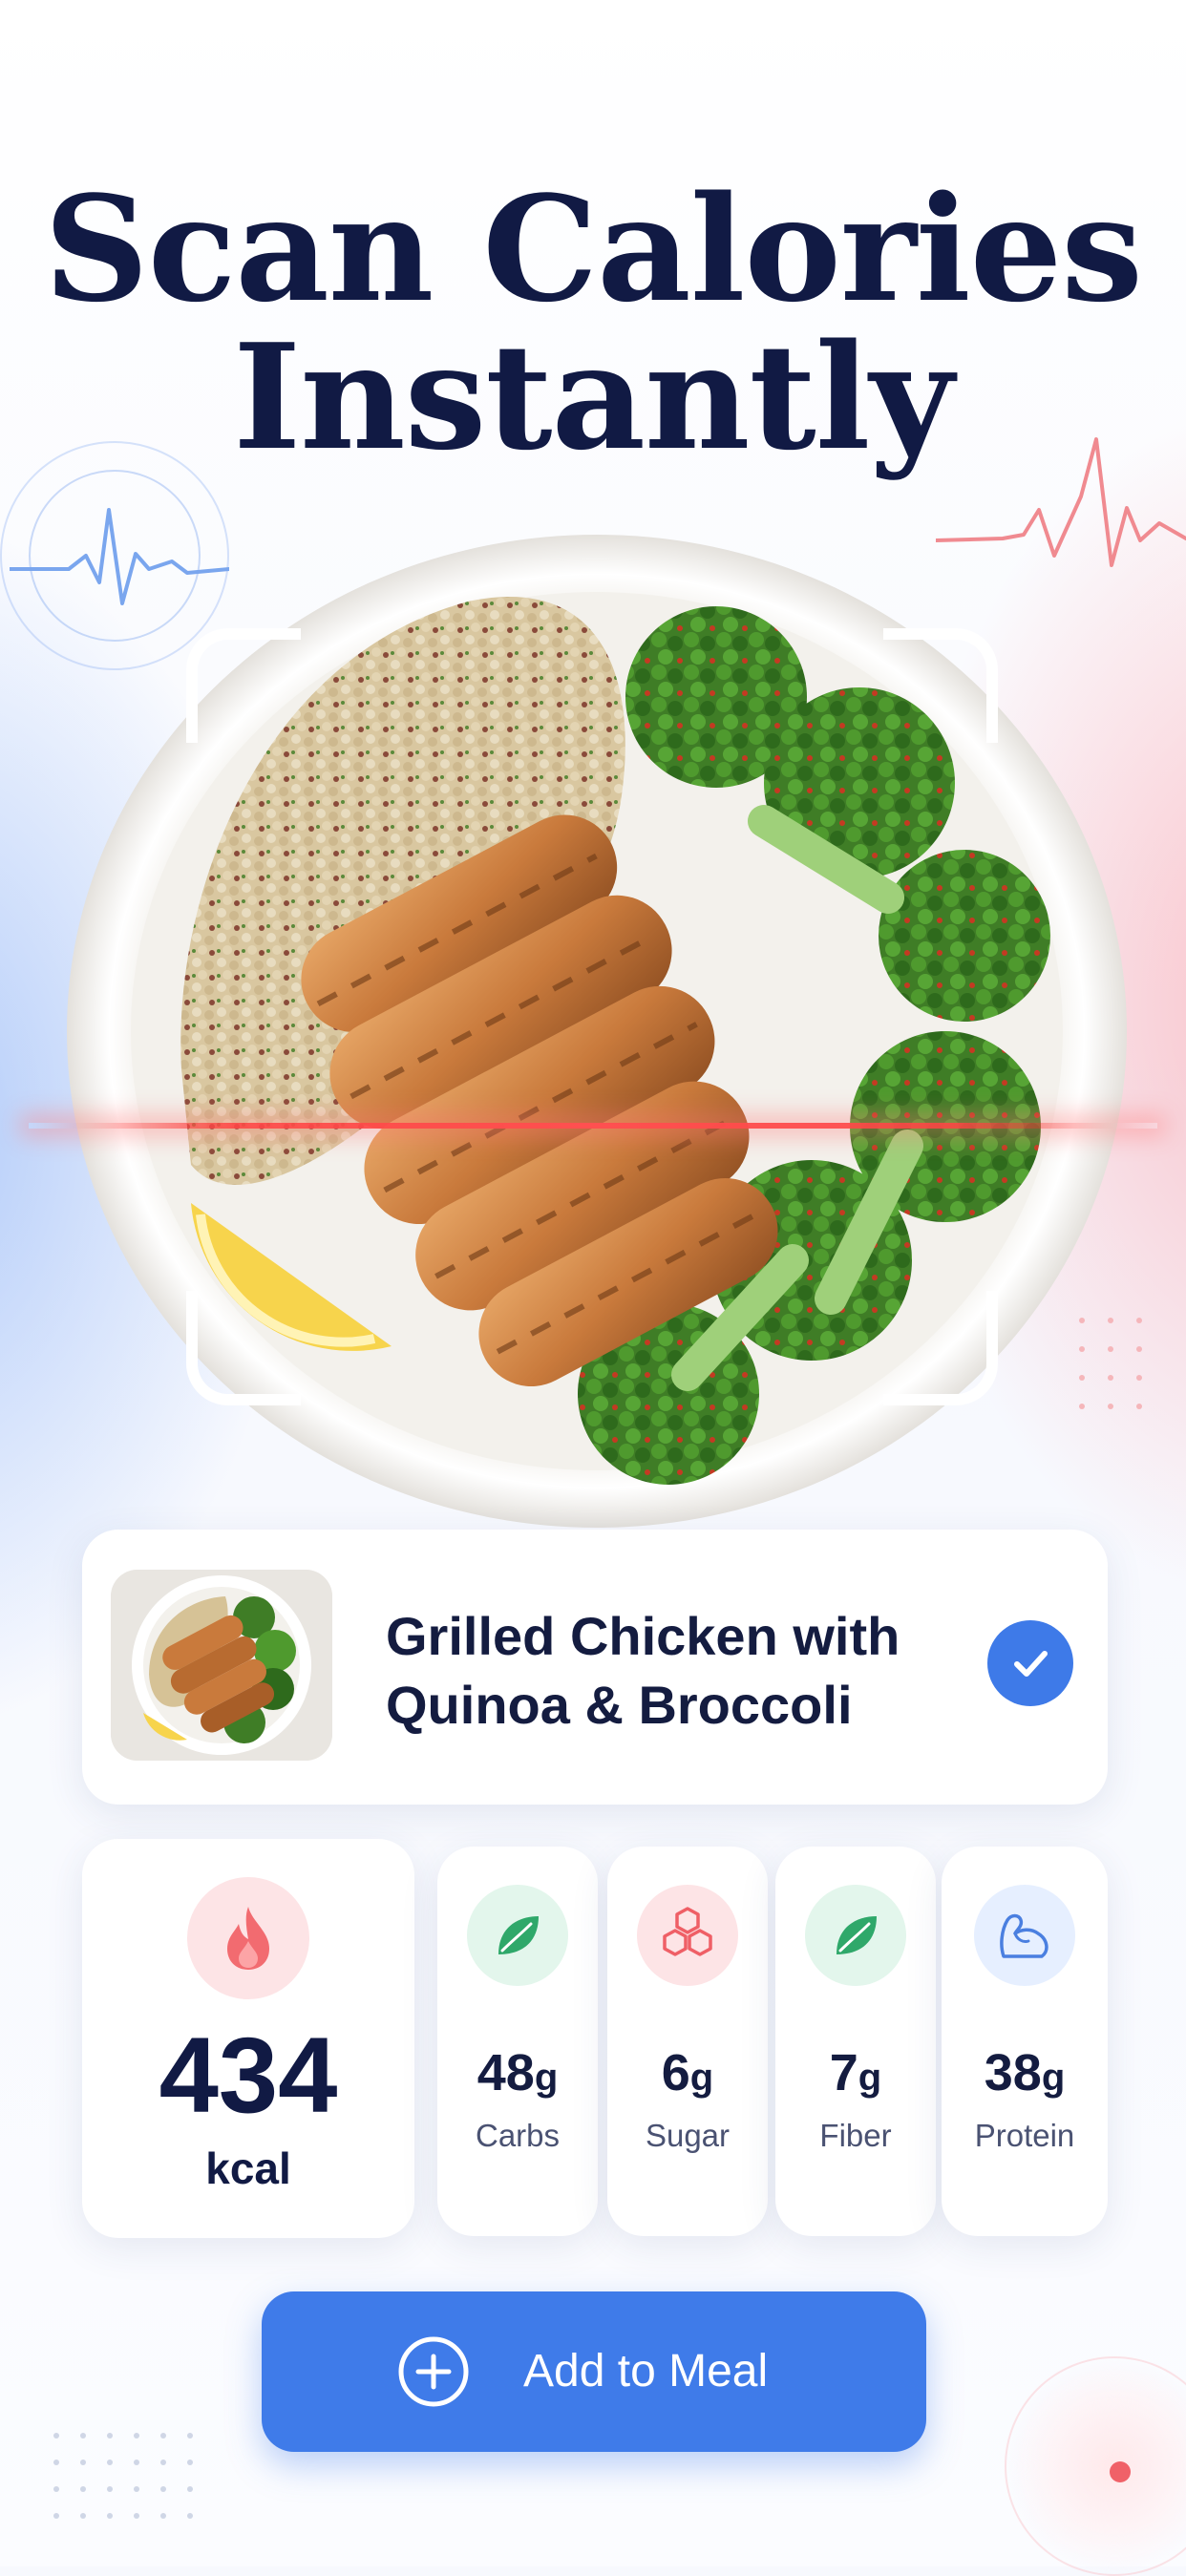  What do you see at coordinates (1127, 1389) in the screenshot?
I see `dot-grid-decoration-right` at bounding box center [1127, 1389].